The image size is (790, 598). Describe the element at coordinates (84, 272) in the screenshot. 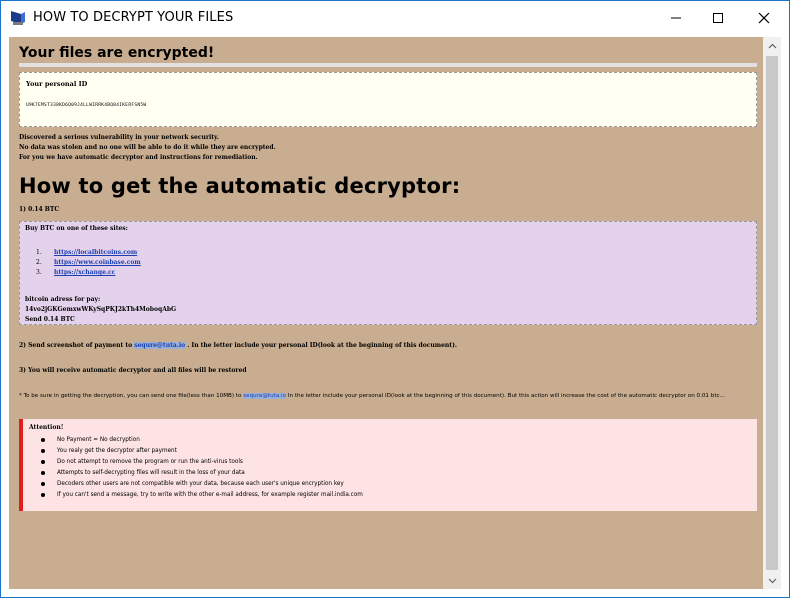

I see `site-link: https://xchange.cc` at that location.